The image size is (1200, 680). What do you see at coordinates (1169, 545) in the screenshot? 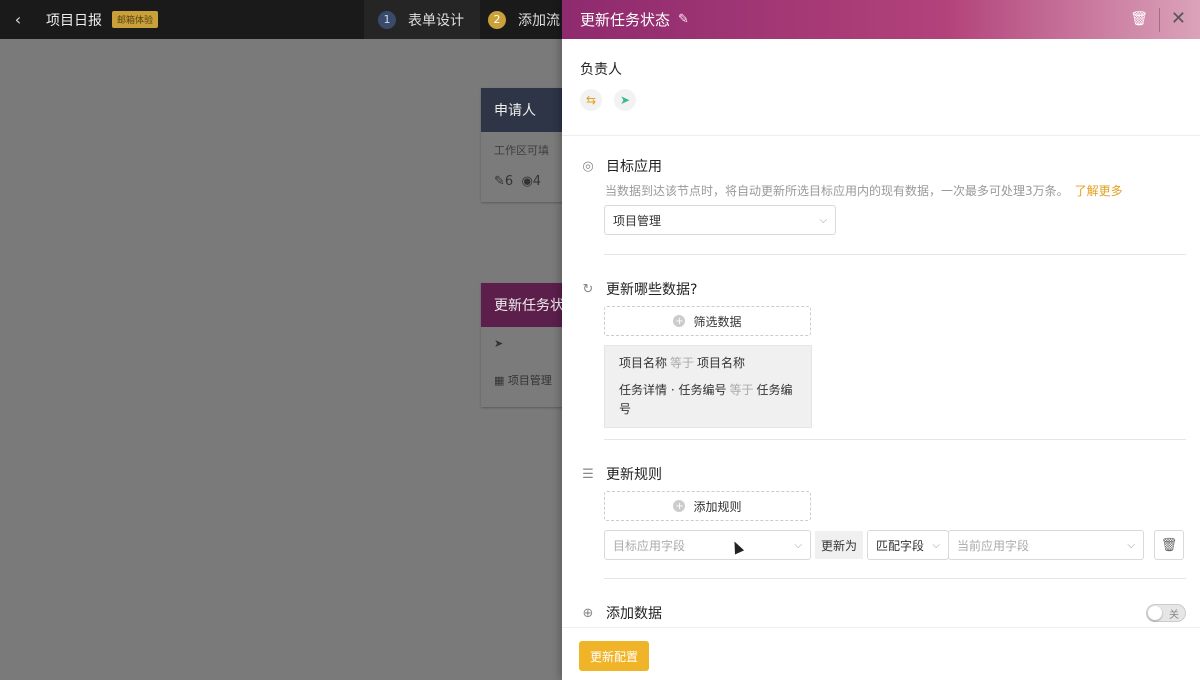
I see `delete-rule-button: 🗑` at bounding box center [1169, 545].